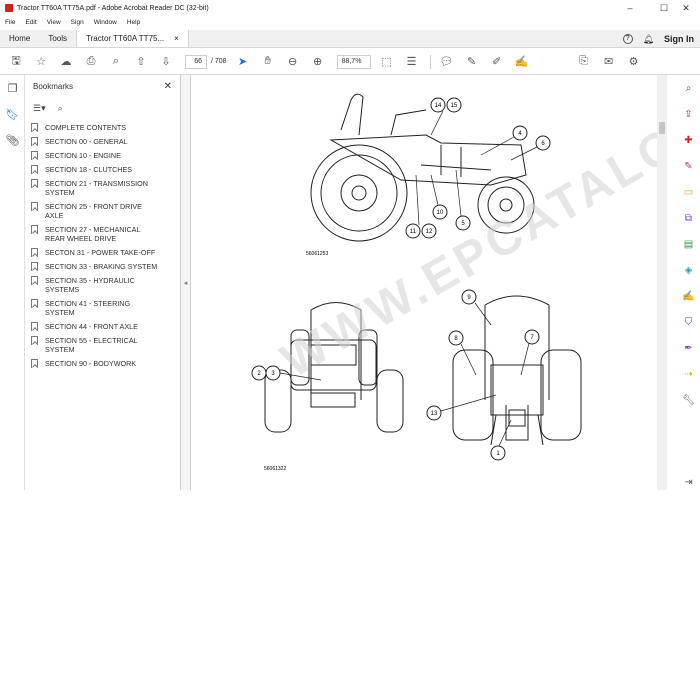 The height and width of the screenshot is (700, 700). I want to click on zoom-select: 88,7%, so click(353, 61).